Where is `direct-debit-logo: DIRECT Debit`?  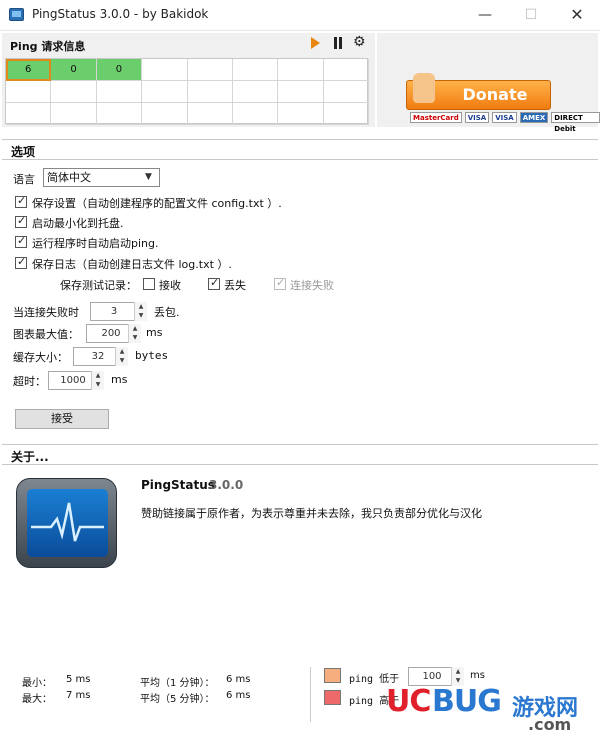 direct-debit-logo: DIRECT Debit is located at coordinates (575, 122).